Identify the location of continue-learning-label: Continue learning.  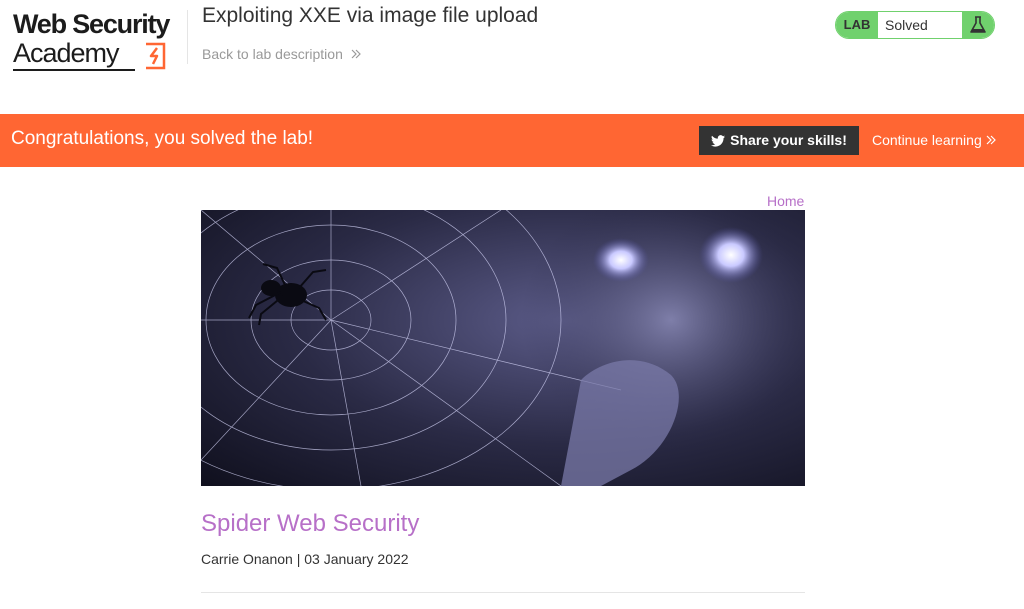
(927, 140).